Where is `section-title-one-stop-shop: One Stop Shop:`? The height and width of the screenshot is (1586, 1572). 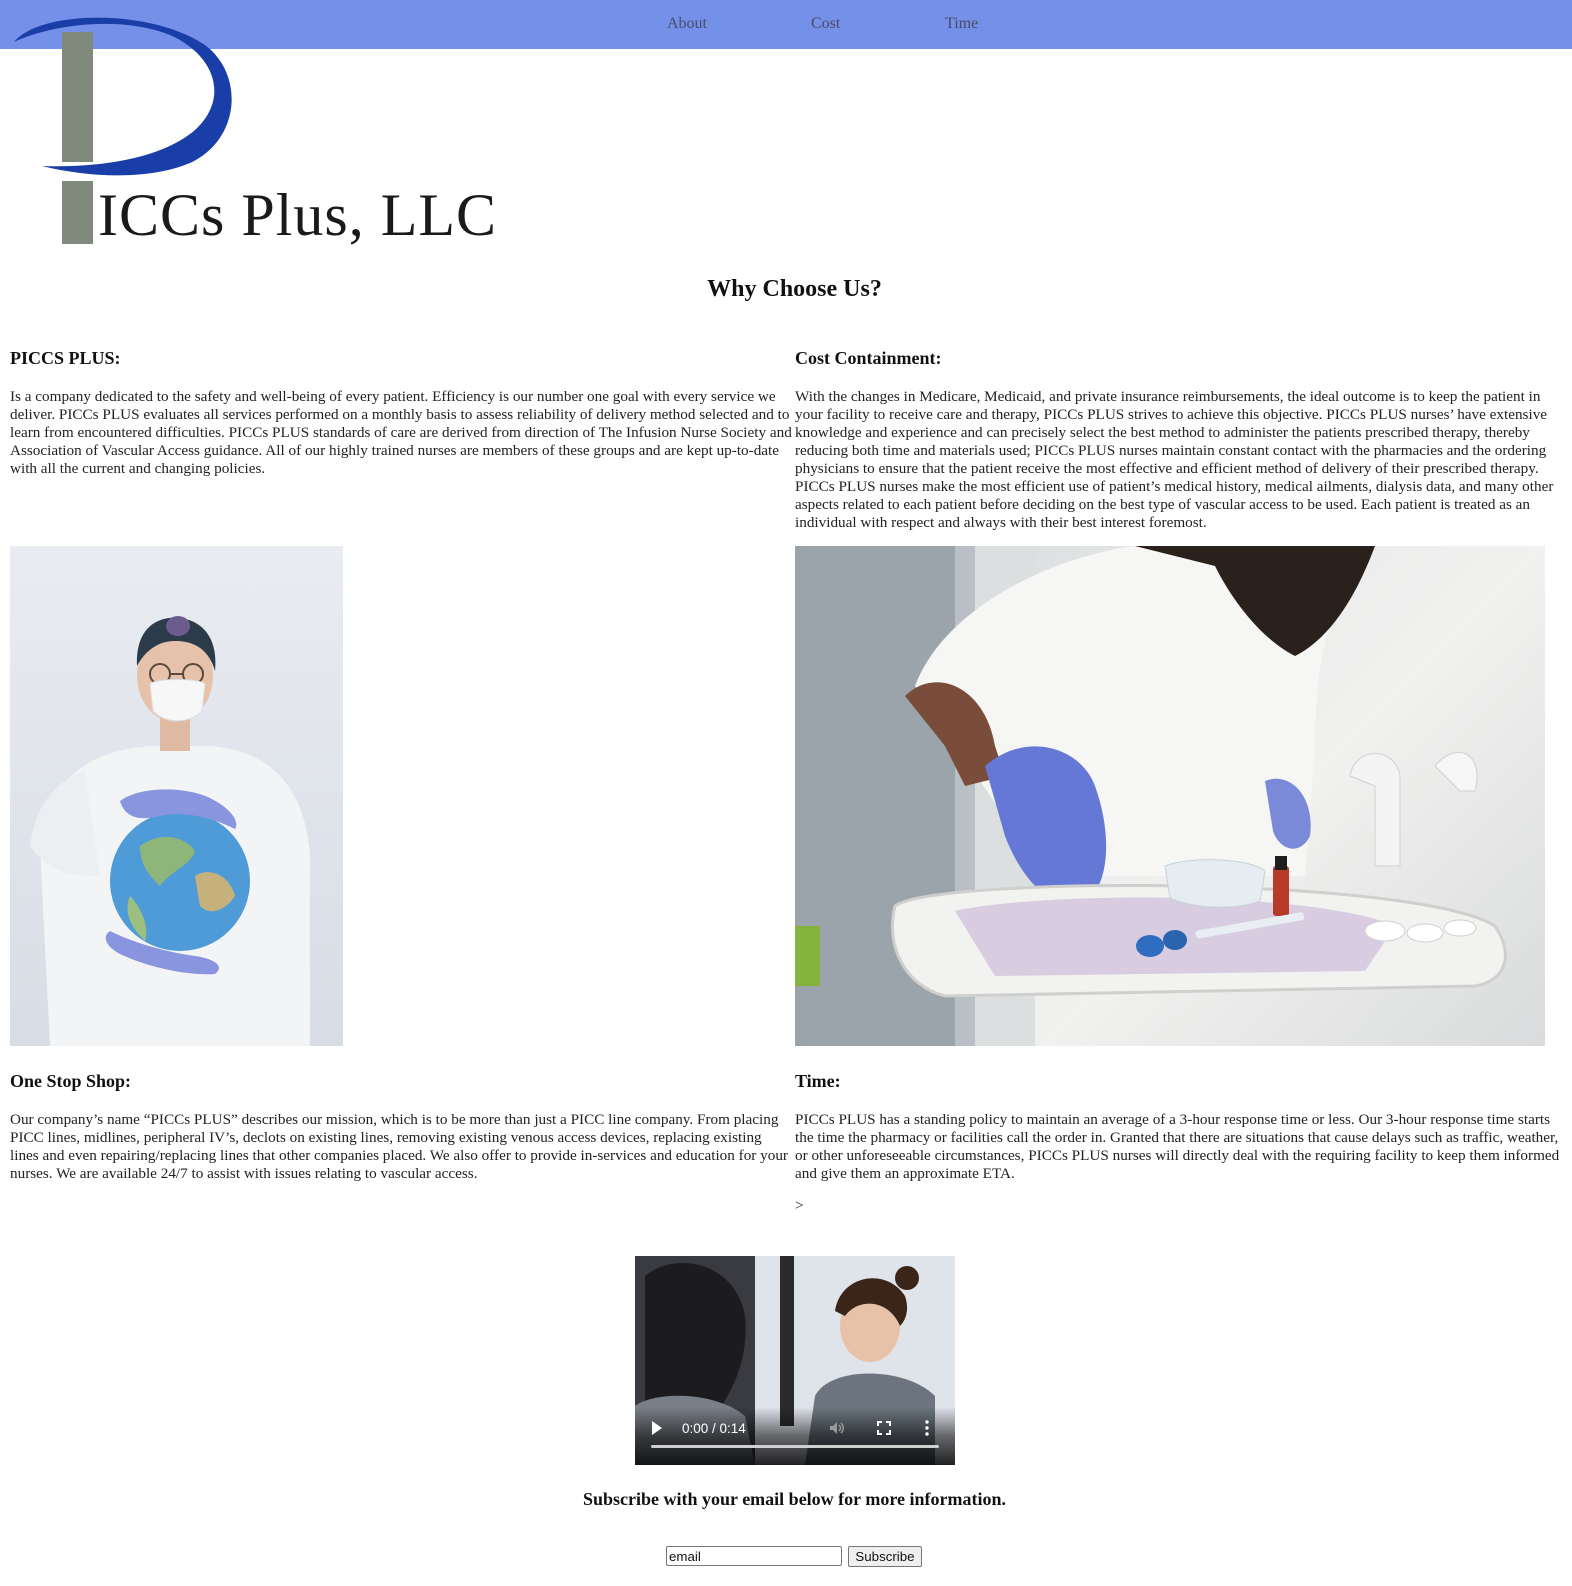
section-title-one-stop-shop: One Stop Shop: is located at coordinates (71, 1081).